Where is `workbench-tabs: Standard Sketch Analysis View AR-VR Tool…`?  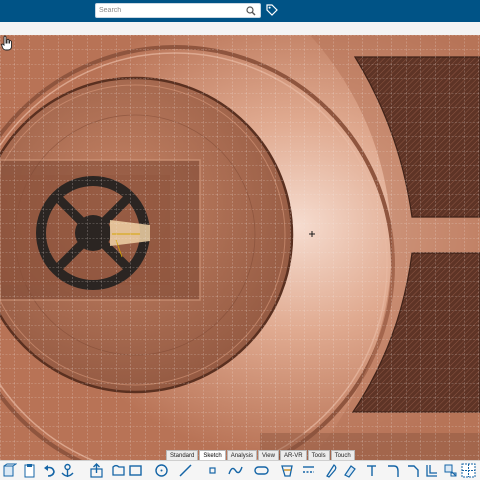
workbench-tabs: Standard Sketch Analysis View AR-VR Tool… is located at coordinates (260, 455).